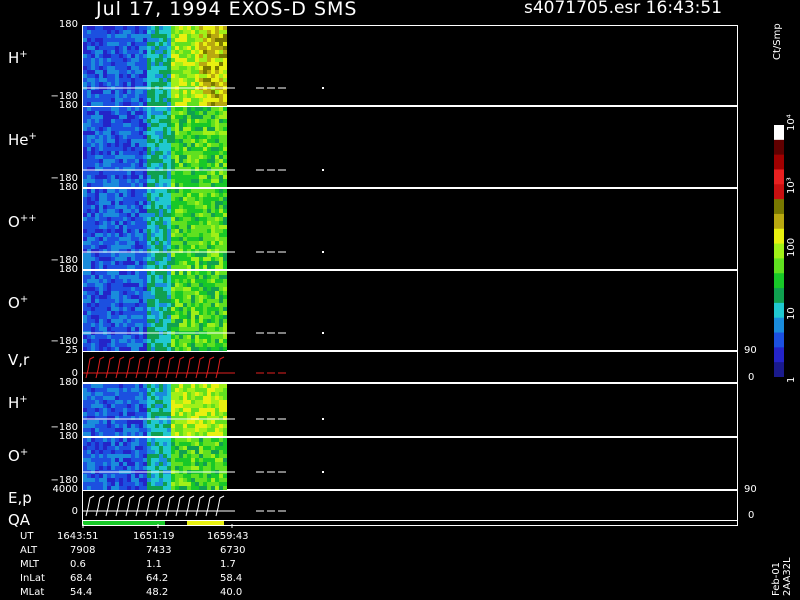 The width and height of the screenshot is (800, 600). I want to click on colorbar-tick: 10⁴, so click(791, 122).